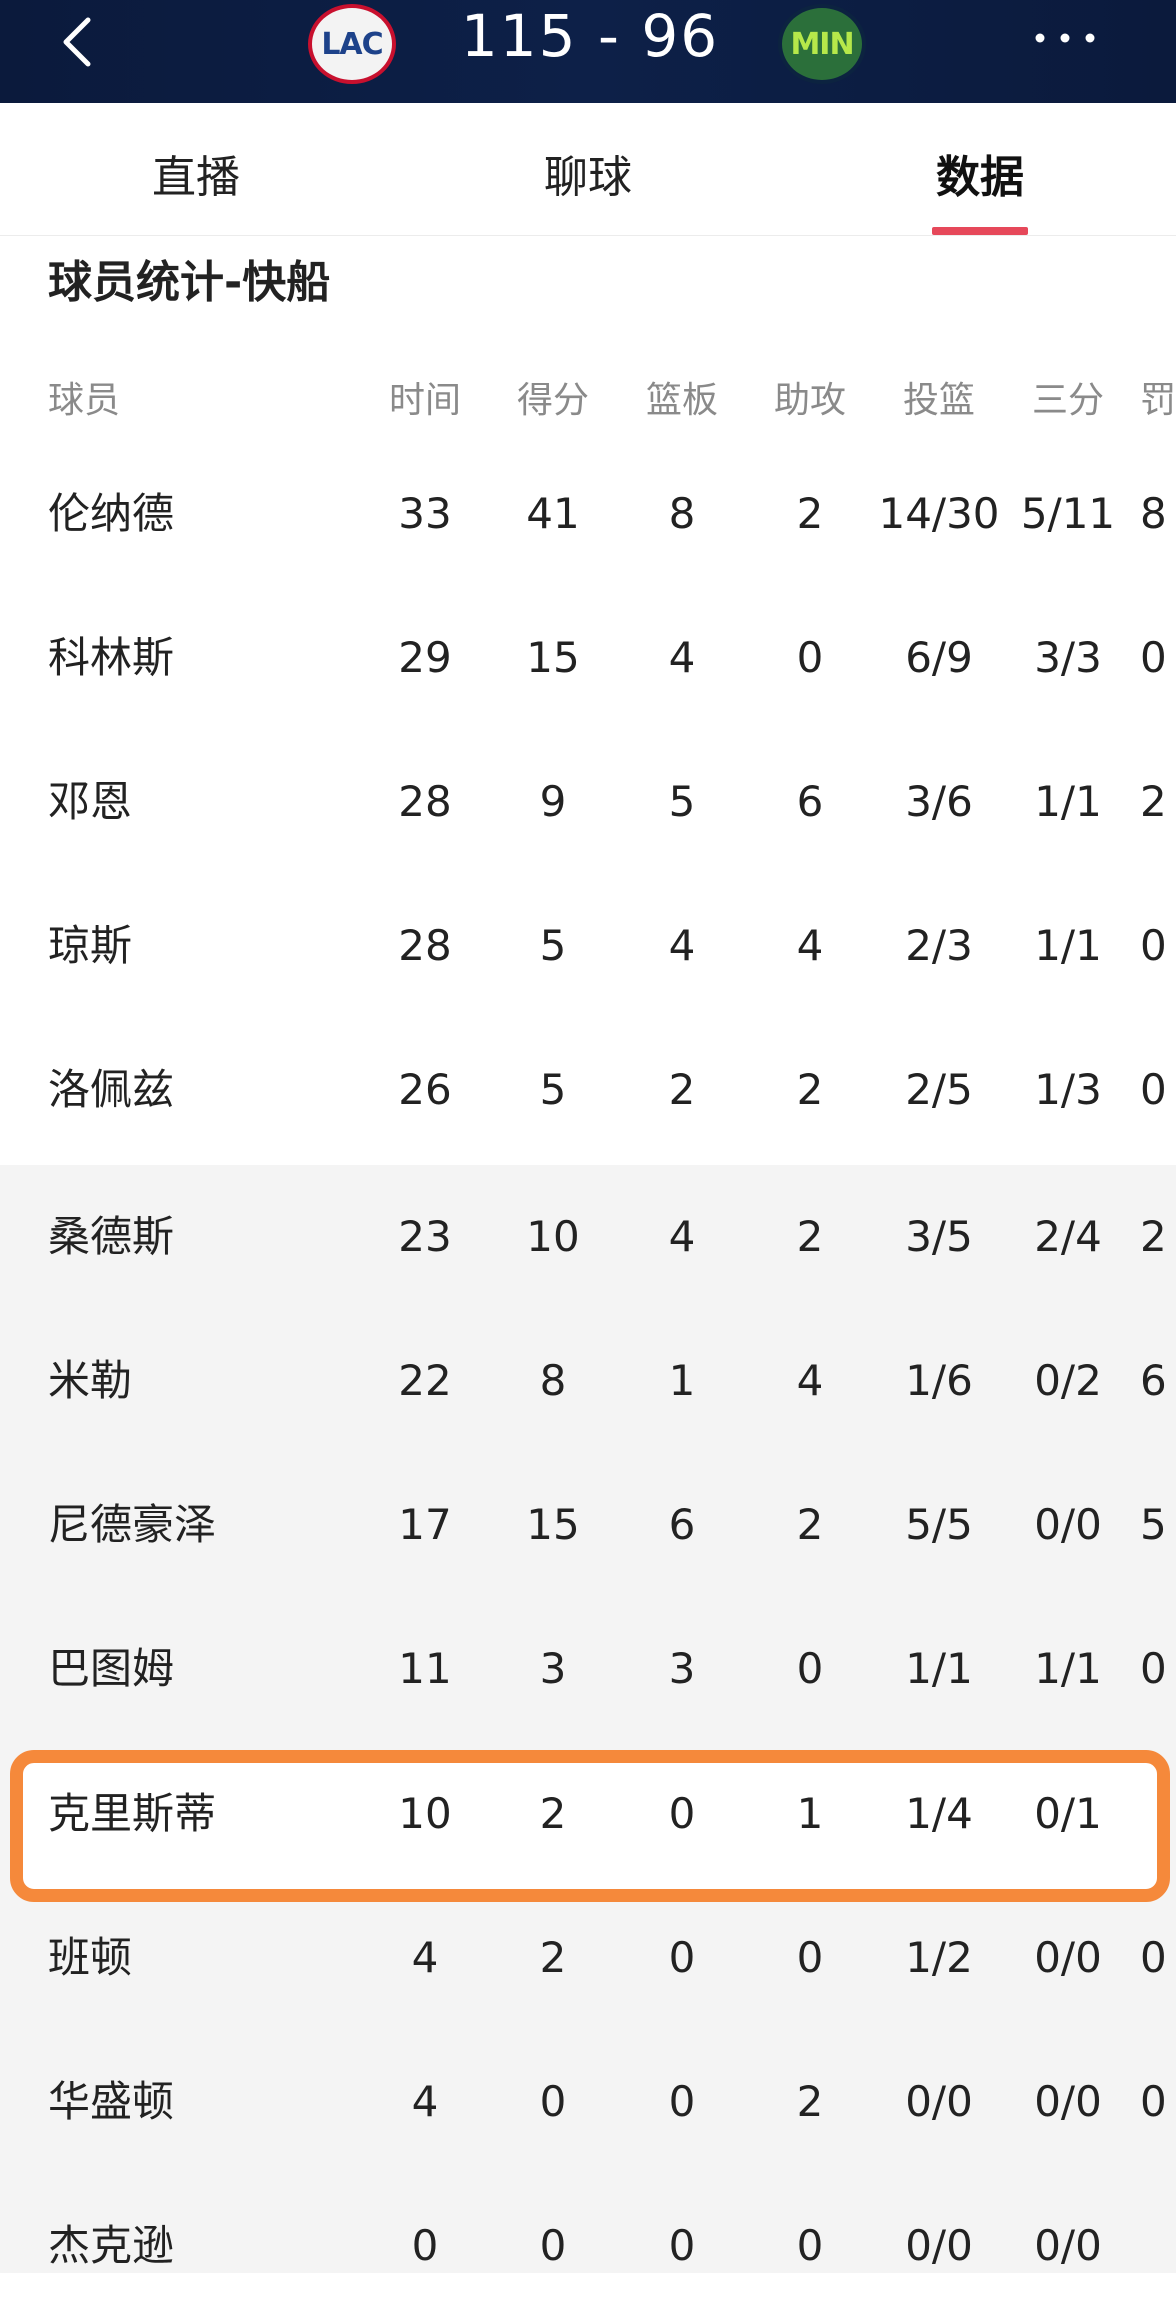 This screenshot has width=1176, height=2318. What do you see at coordinates (111, 657) in the screenshot?
I see `player-name: 科林斯` at bounding box center [111, 657].